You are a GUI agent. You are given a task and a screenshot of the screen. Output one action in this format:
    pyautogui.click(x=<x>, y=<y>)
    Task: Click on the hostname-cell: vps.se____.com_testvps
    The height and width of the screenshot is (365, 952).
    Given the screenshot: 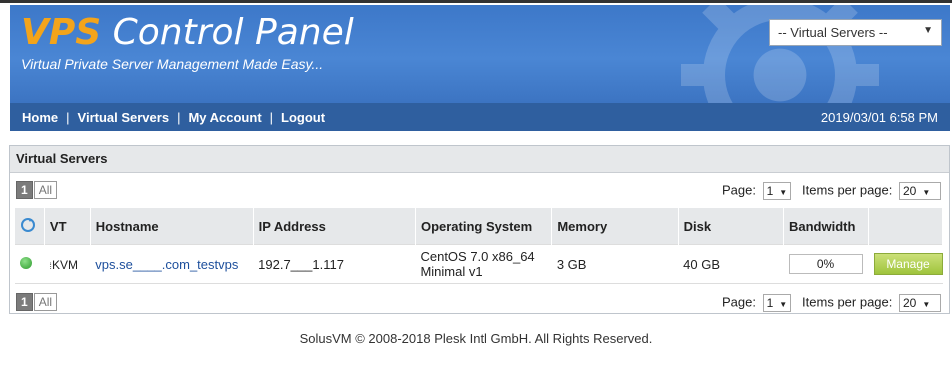 What is the action you would take?
    pyautogui.click(x=172, y=264)
    